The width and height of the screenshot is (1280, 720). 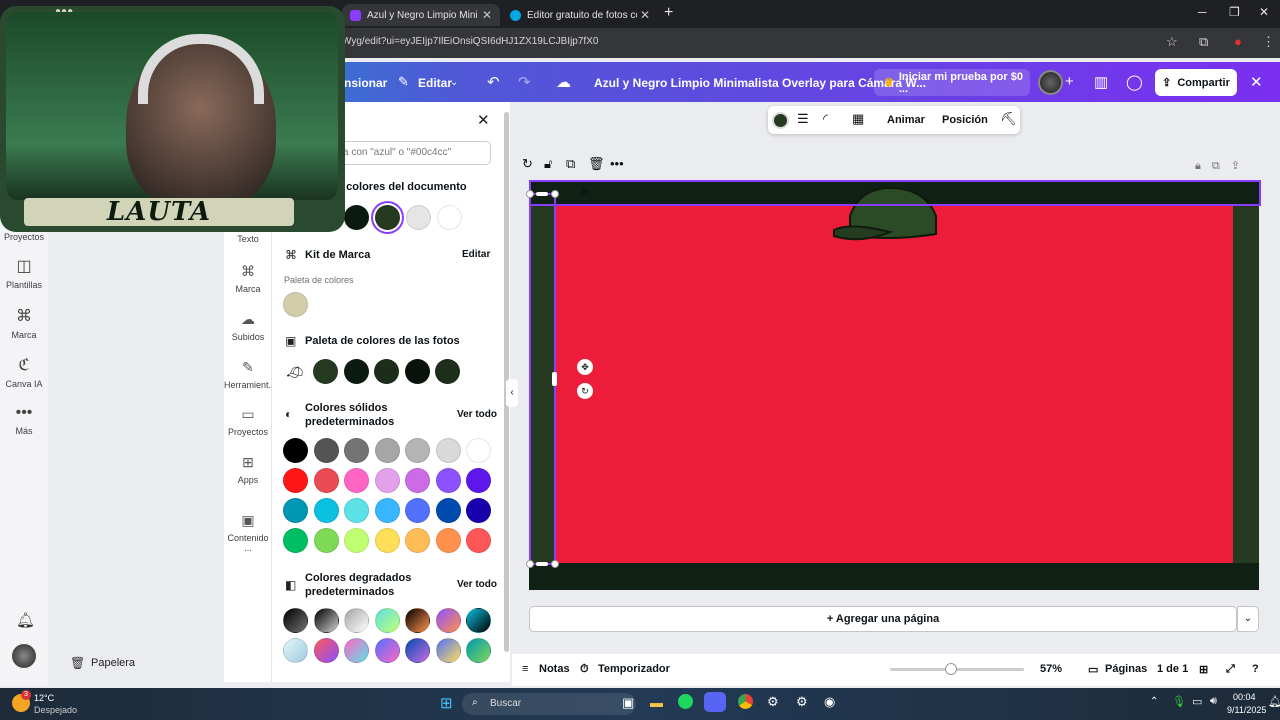 What do you see at coordinates (1202, 12) in the screenshot?
I see `minimize-icon: ─` at bounding box center [1202, 12].